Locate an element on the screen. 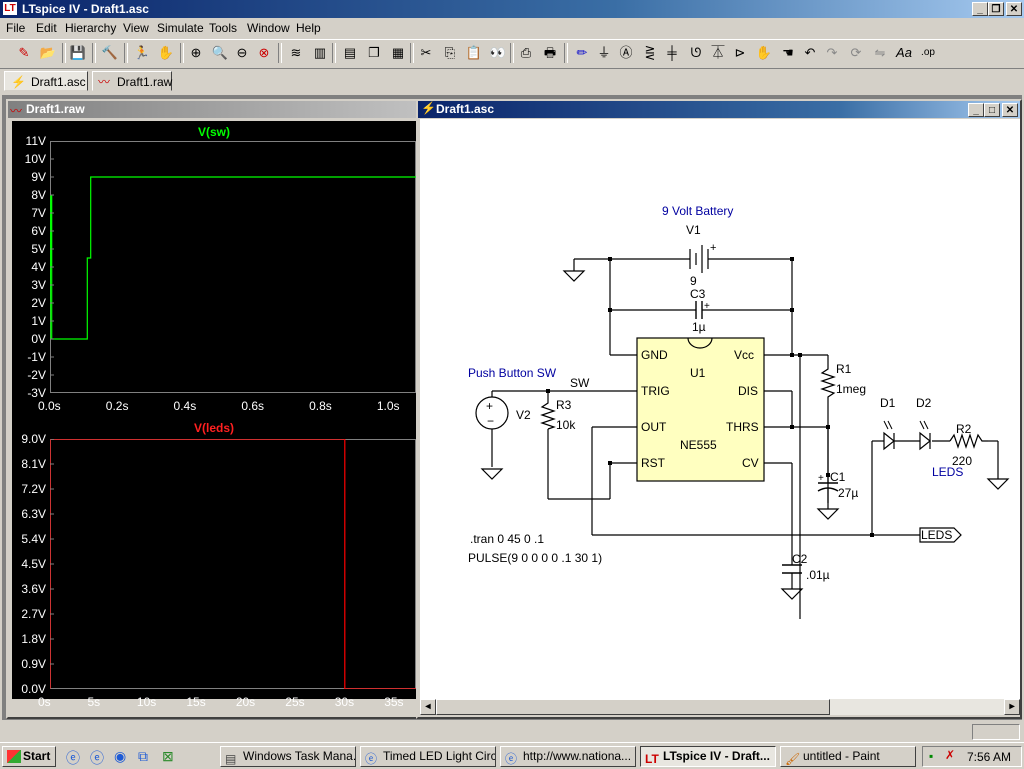 The height and width of the screenshot is (769, 1024). c1-value: 27µ is located at coordinates (848, 493).